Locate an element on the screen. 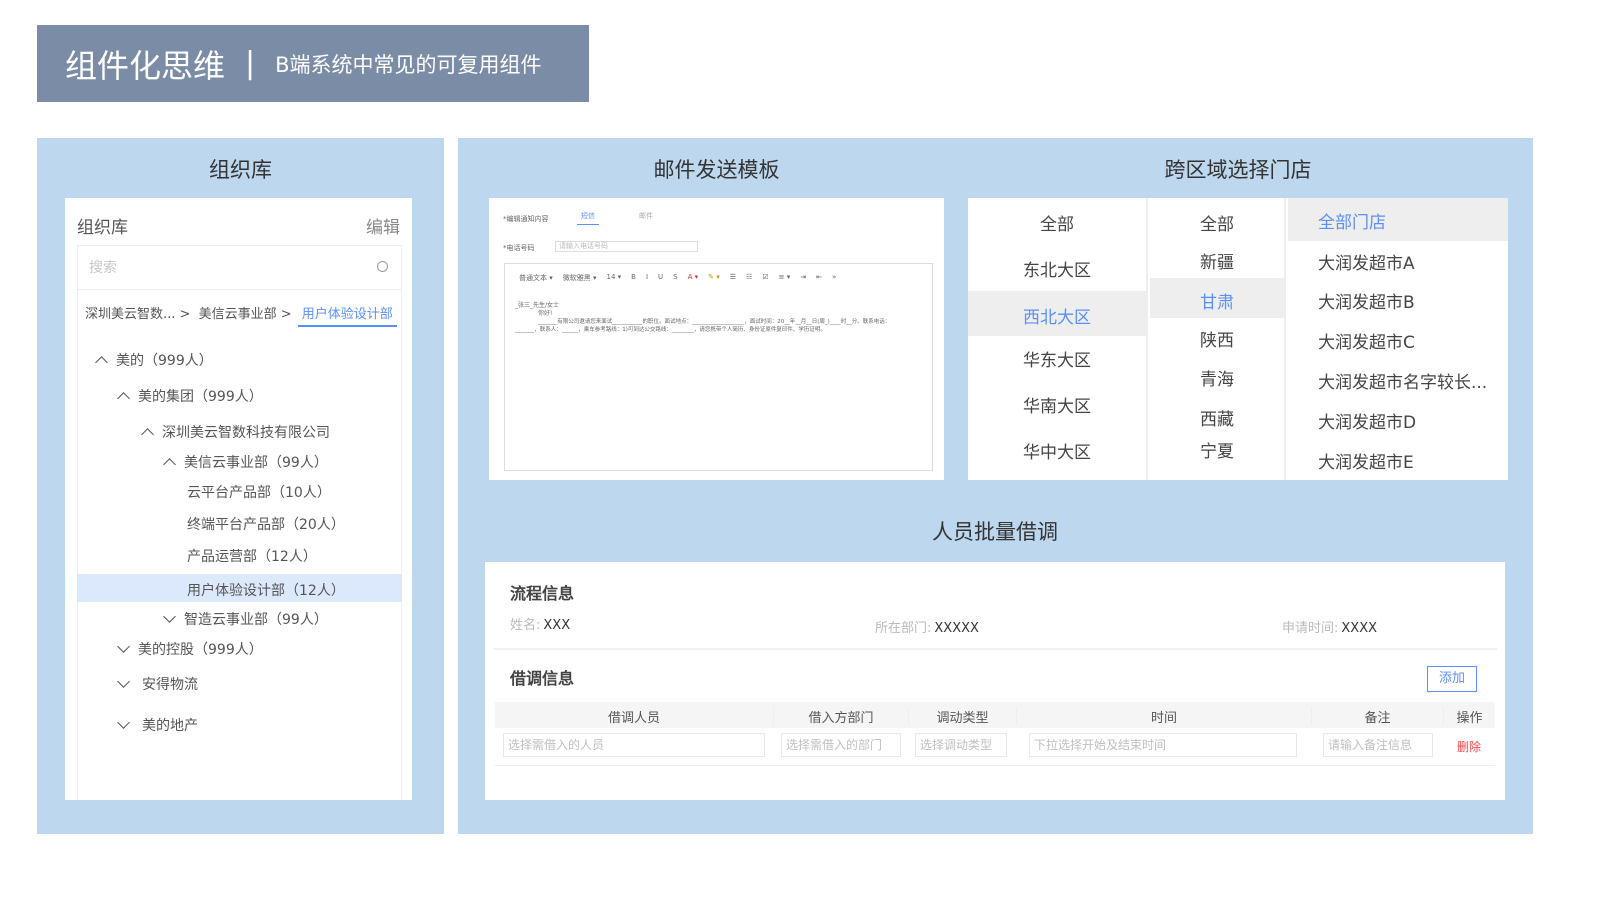  province-item: 新疆 is located at coordinates (1217, 258).